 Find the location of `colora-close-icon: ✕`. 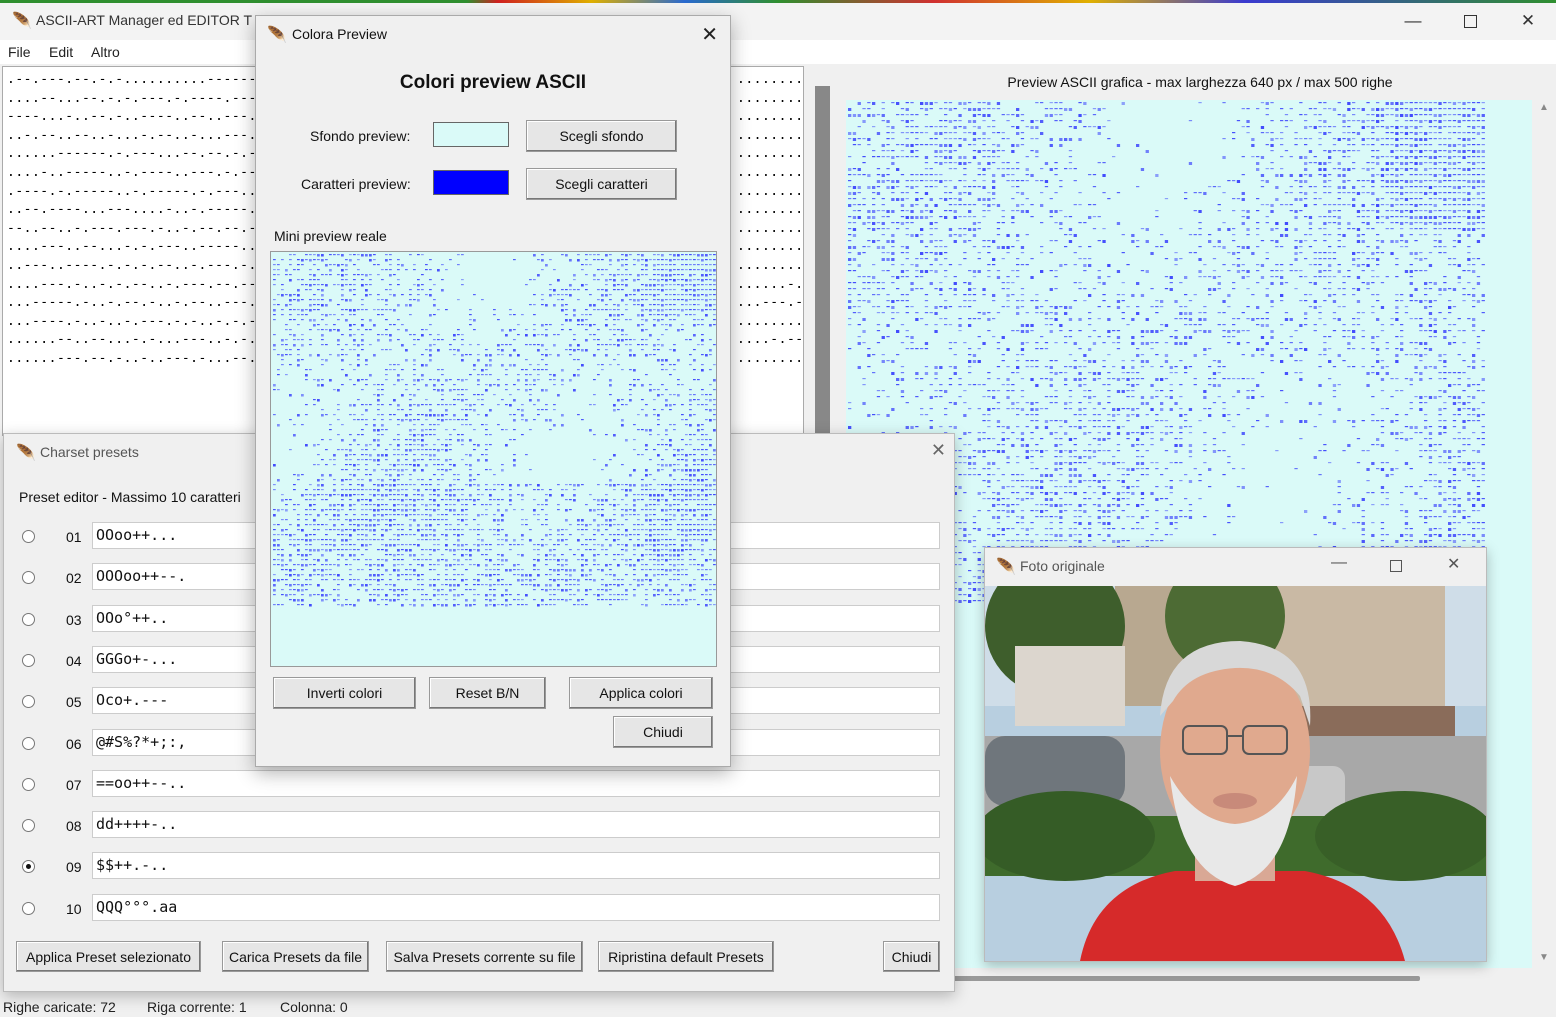

colora-close-icon: ✕ is located at coordinates (709, 34).